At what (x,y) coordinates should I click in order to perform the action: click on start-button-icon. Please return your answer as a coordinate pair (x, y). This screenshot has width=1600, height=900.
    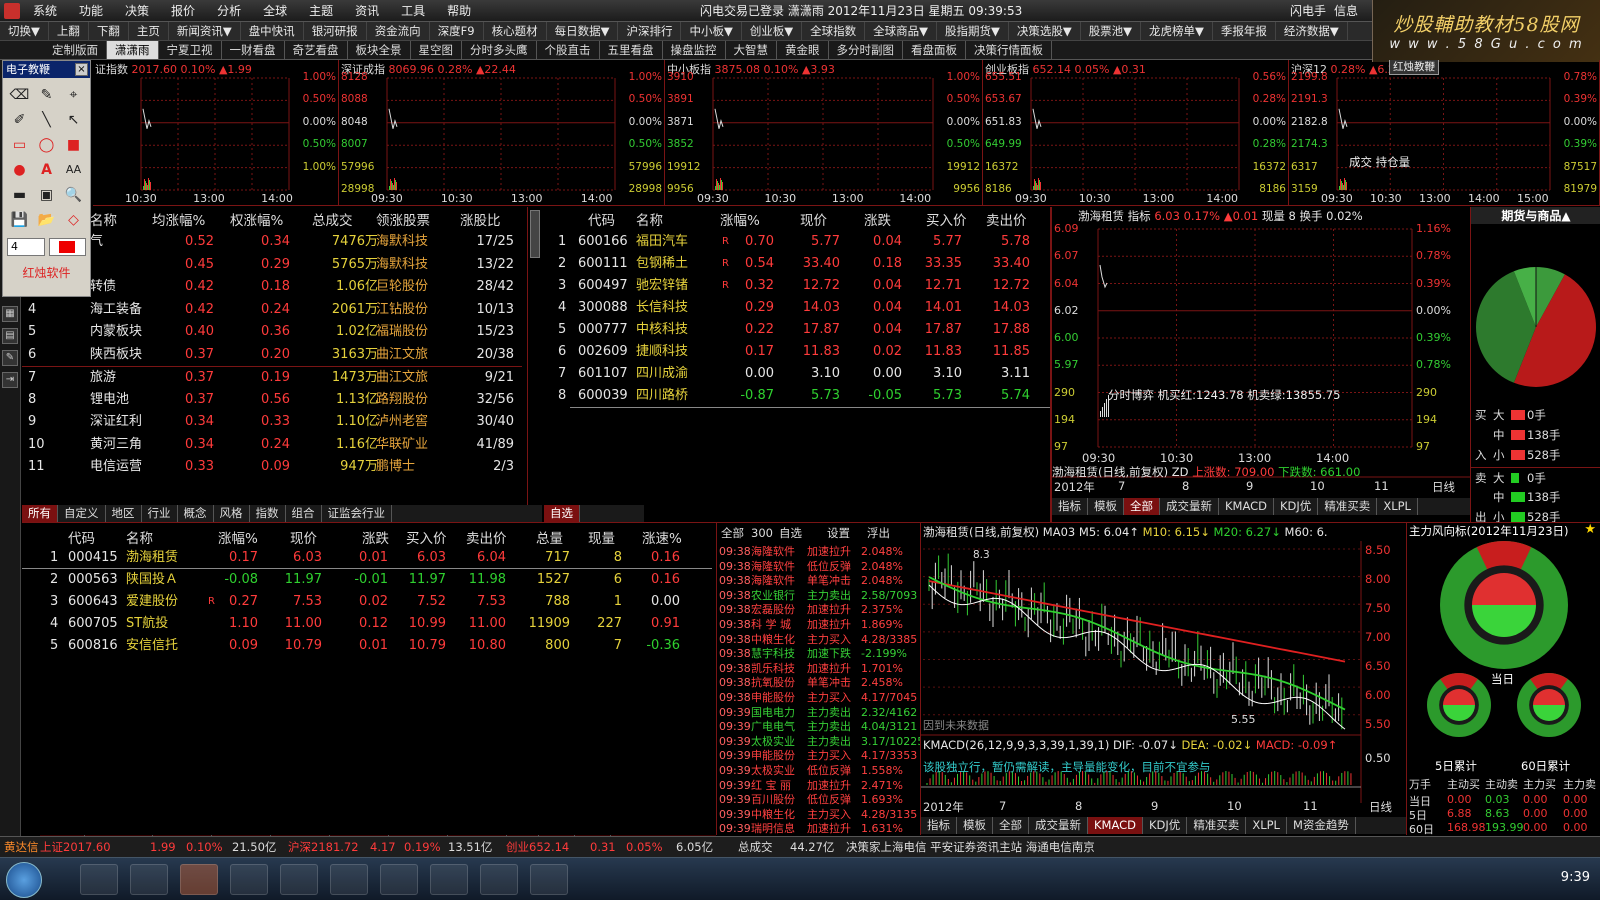
    Looking at the image, I should click on (24, 880).